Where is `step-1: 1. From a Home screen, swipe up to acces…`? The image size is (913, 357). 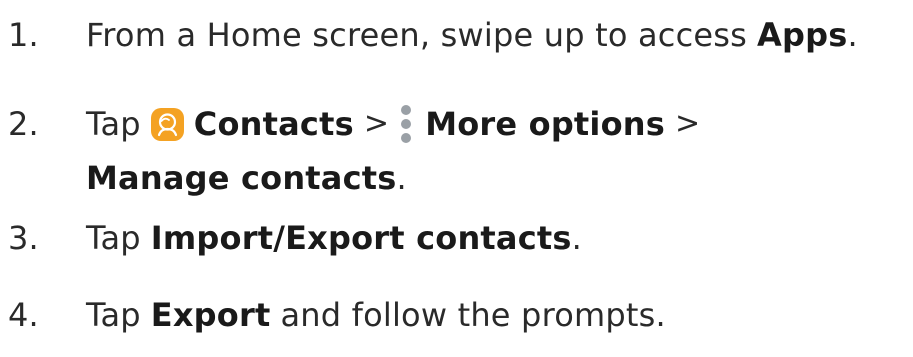 step-1: 1. From a Home screen, swipe up to acces… is located at coordinates (429, 35).